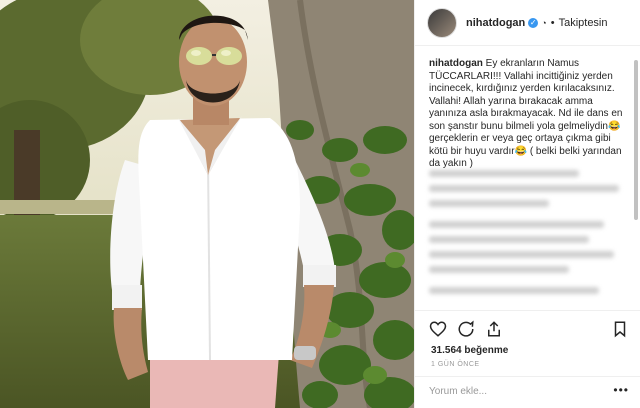 Image resolution: width=640 pixels, height=408 pixels. I want to click on comment-input, so click(514, 391).